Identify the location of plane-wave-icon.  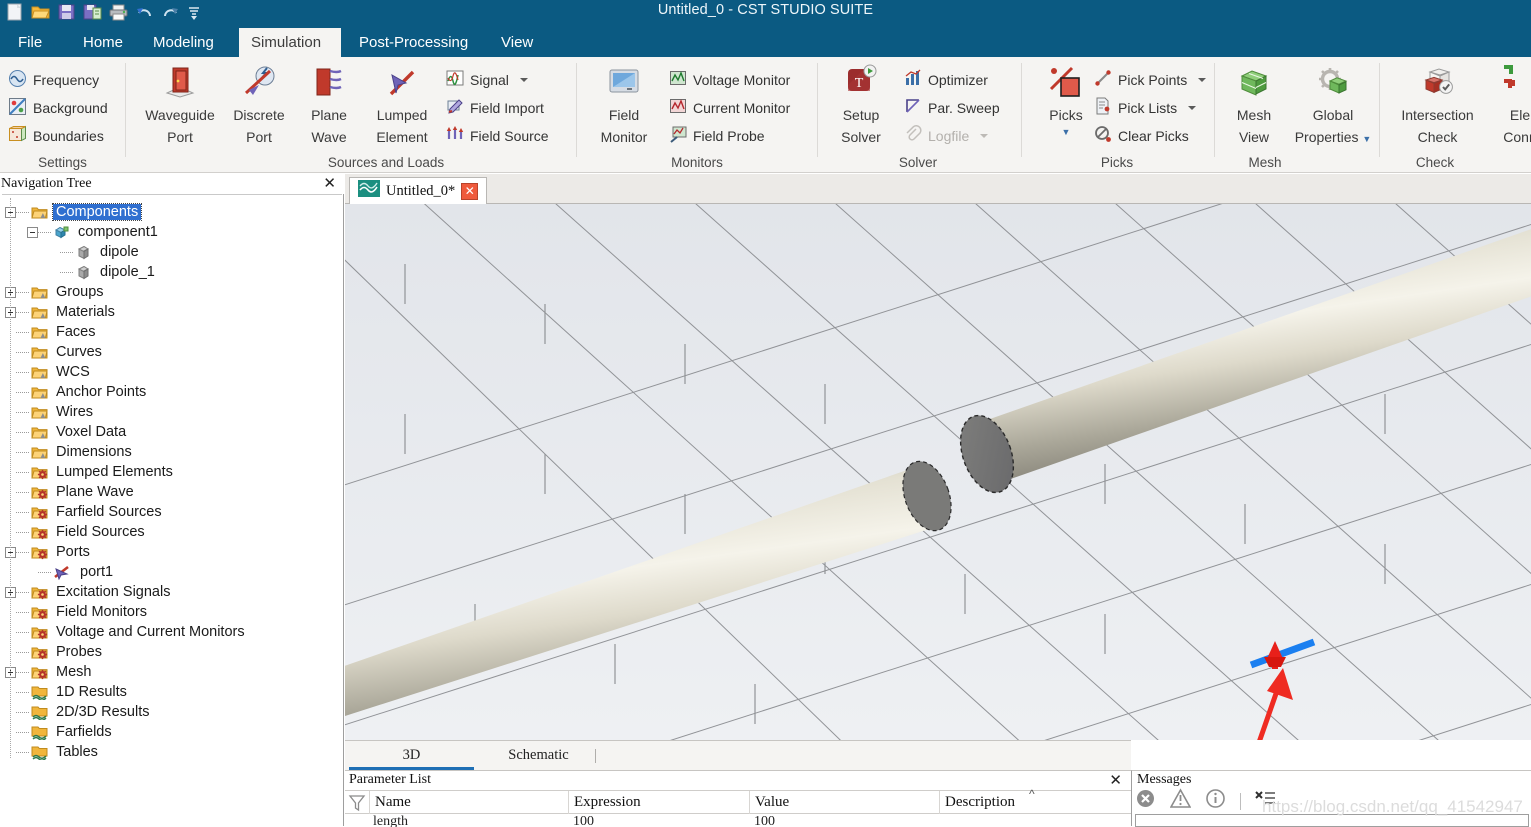
(329, 83).